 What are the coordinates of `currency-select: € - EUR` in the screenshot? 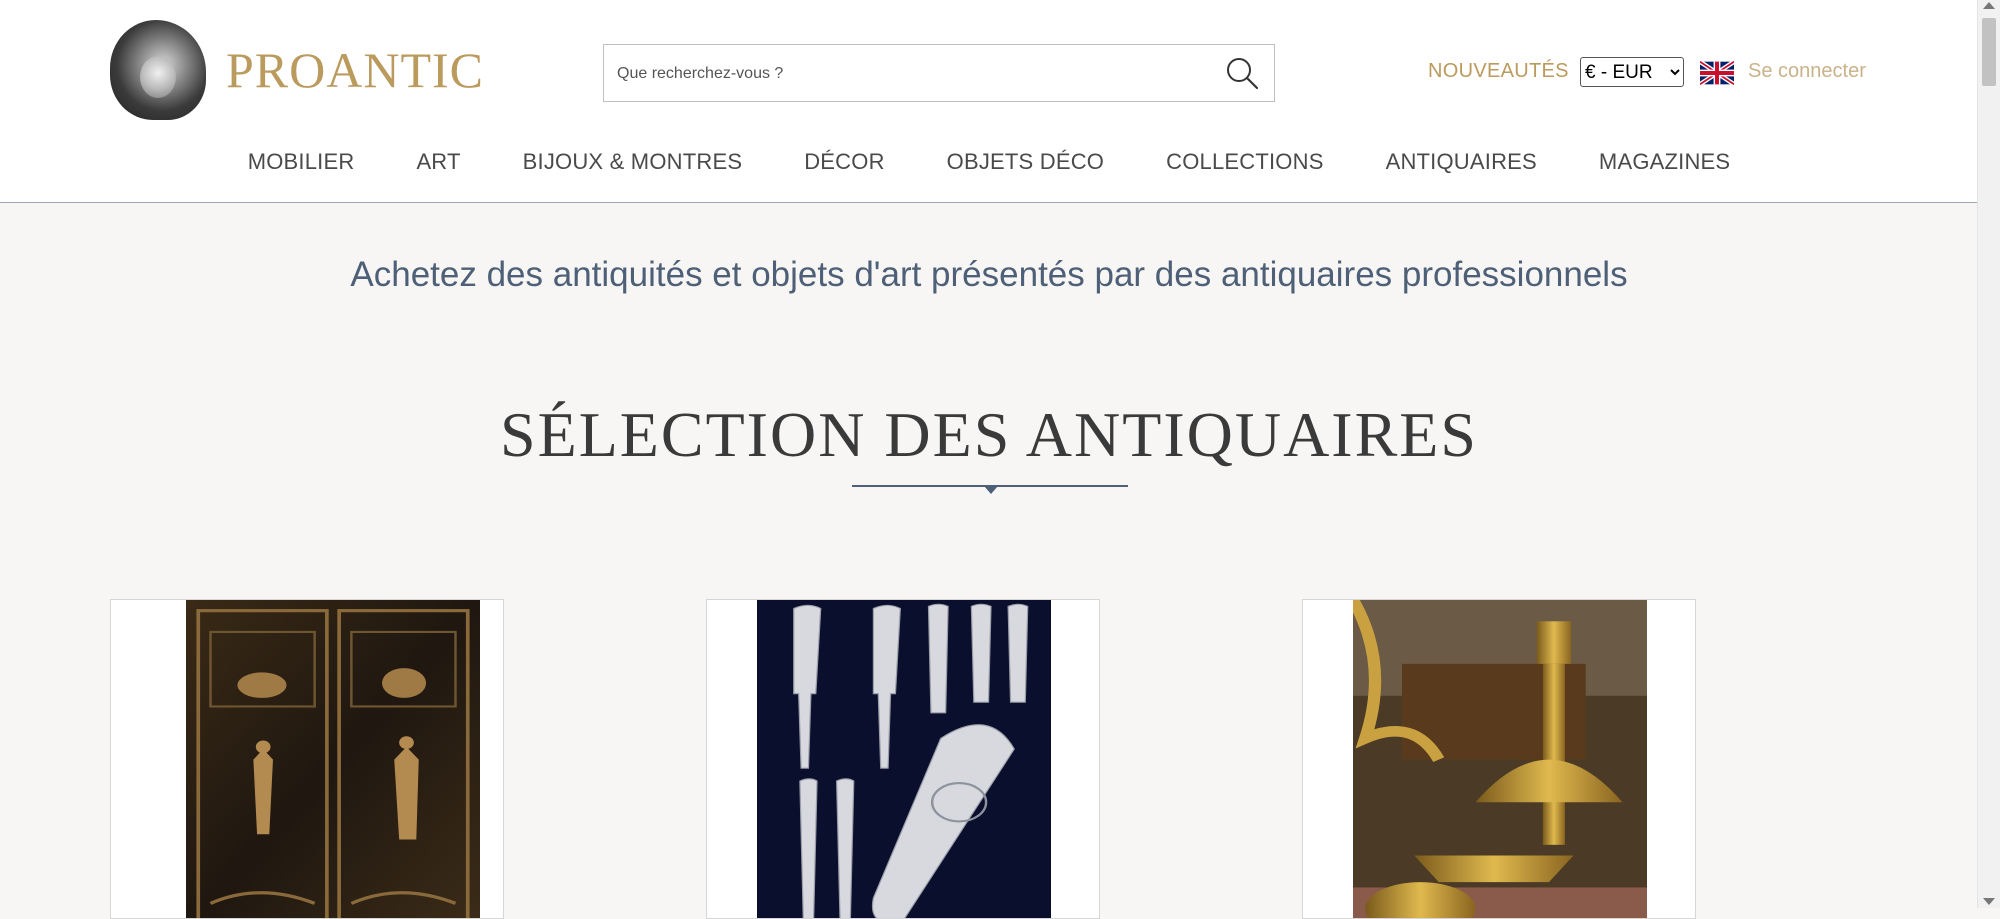 It's located at (1632, 72).